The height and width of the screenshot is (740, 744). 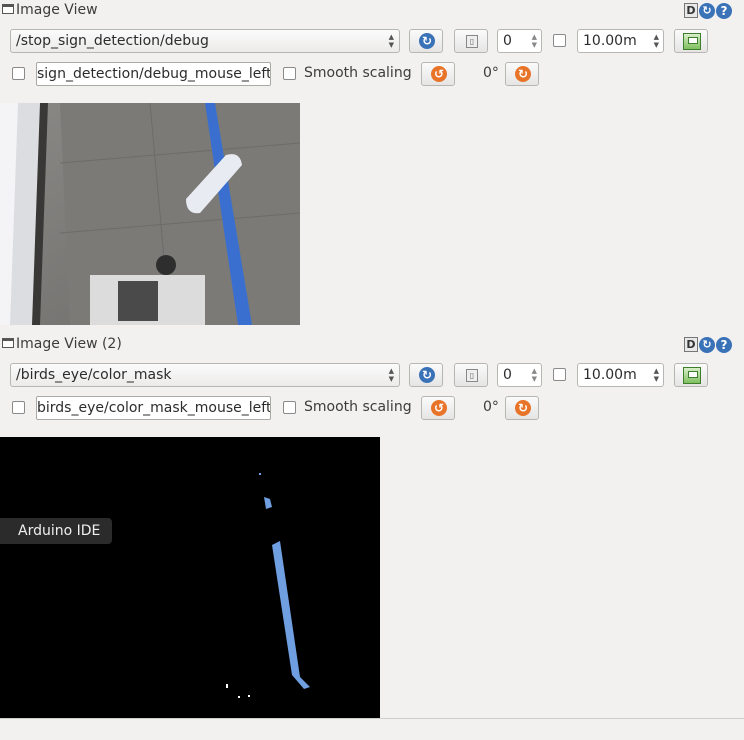 What do you see at coordinates (372, 718) in the screenshot?
I see `bottom-divider` at bounding box center [372, 718].